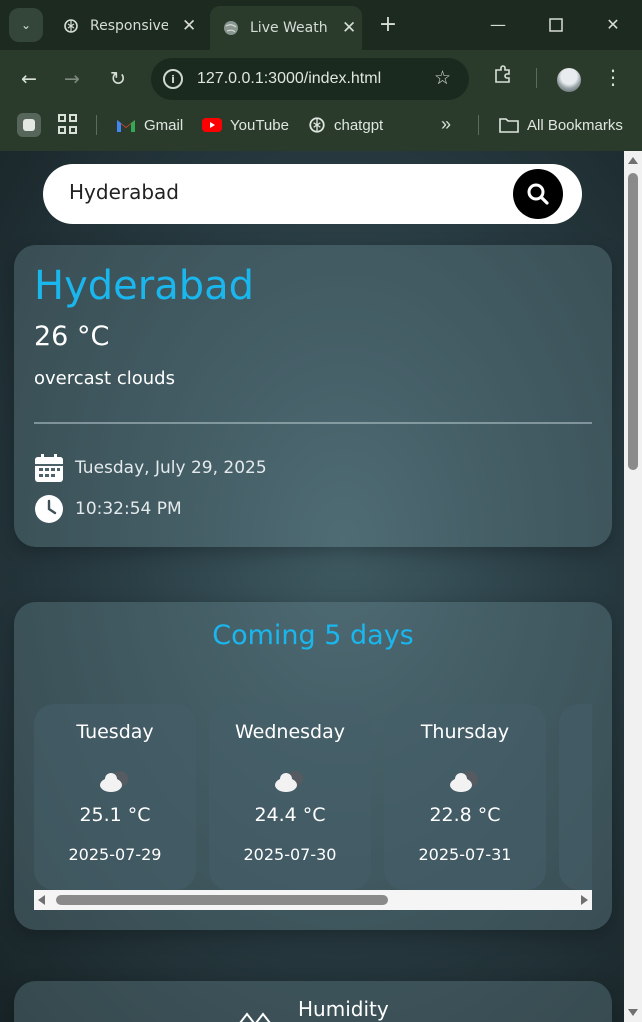 Image resolution: width=642 pixels, height=1022 pixels. What do you see at coordinates (212, 125) in the screenshot?
I see `youtube-icon` at bounding box center [212, 125].